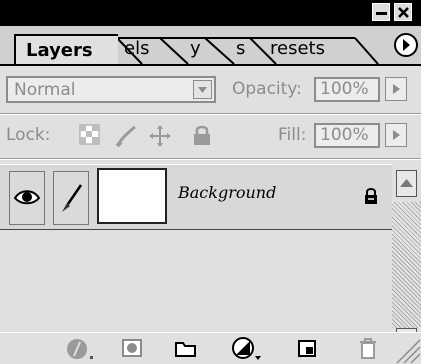 The width and height of the screenshot is (421, 364). Describe the element at coordinates (81, 349) in the screenshot. I see `layer-style-icon` at that location.